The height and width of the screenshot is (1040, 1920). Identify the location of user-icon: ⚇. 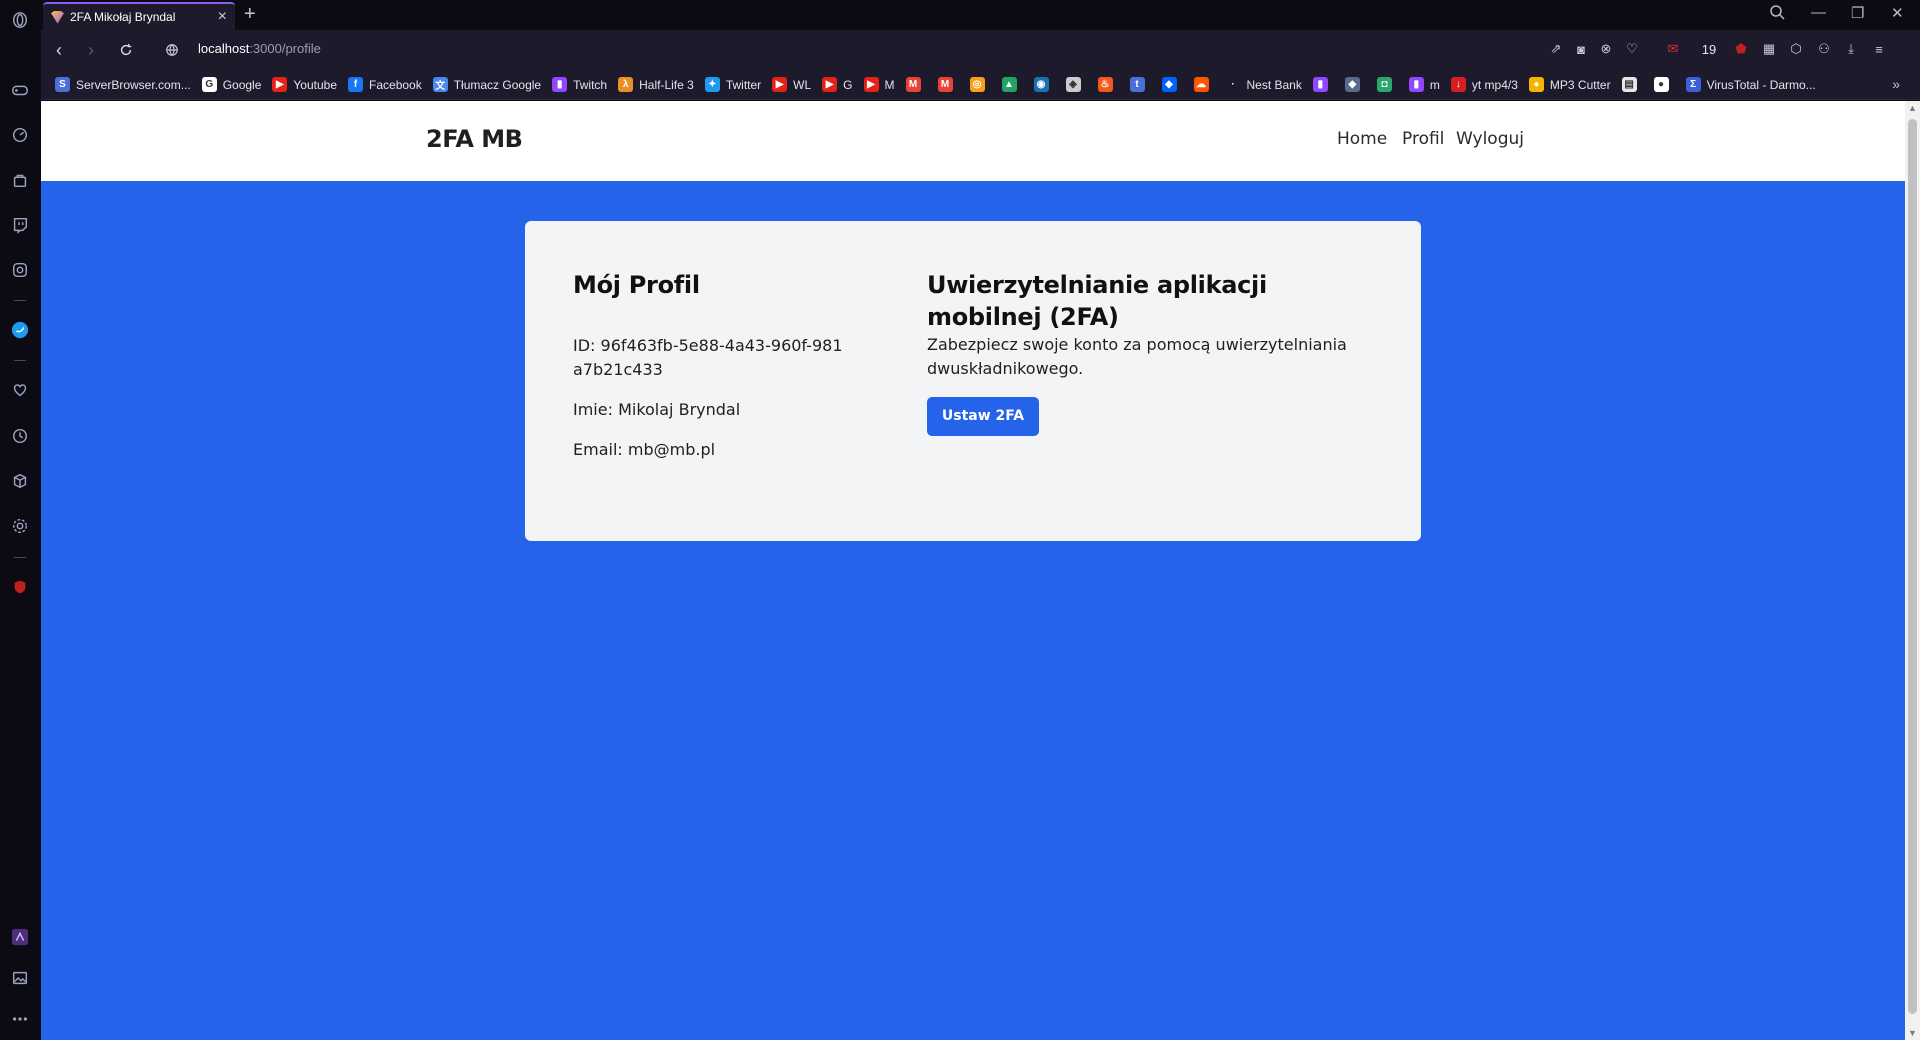
(1824, 49).